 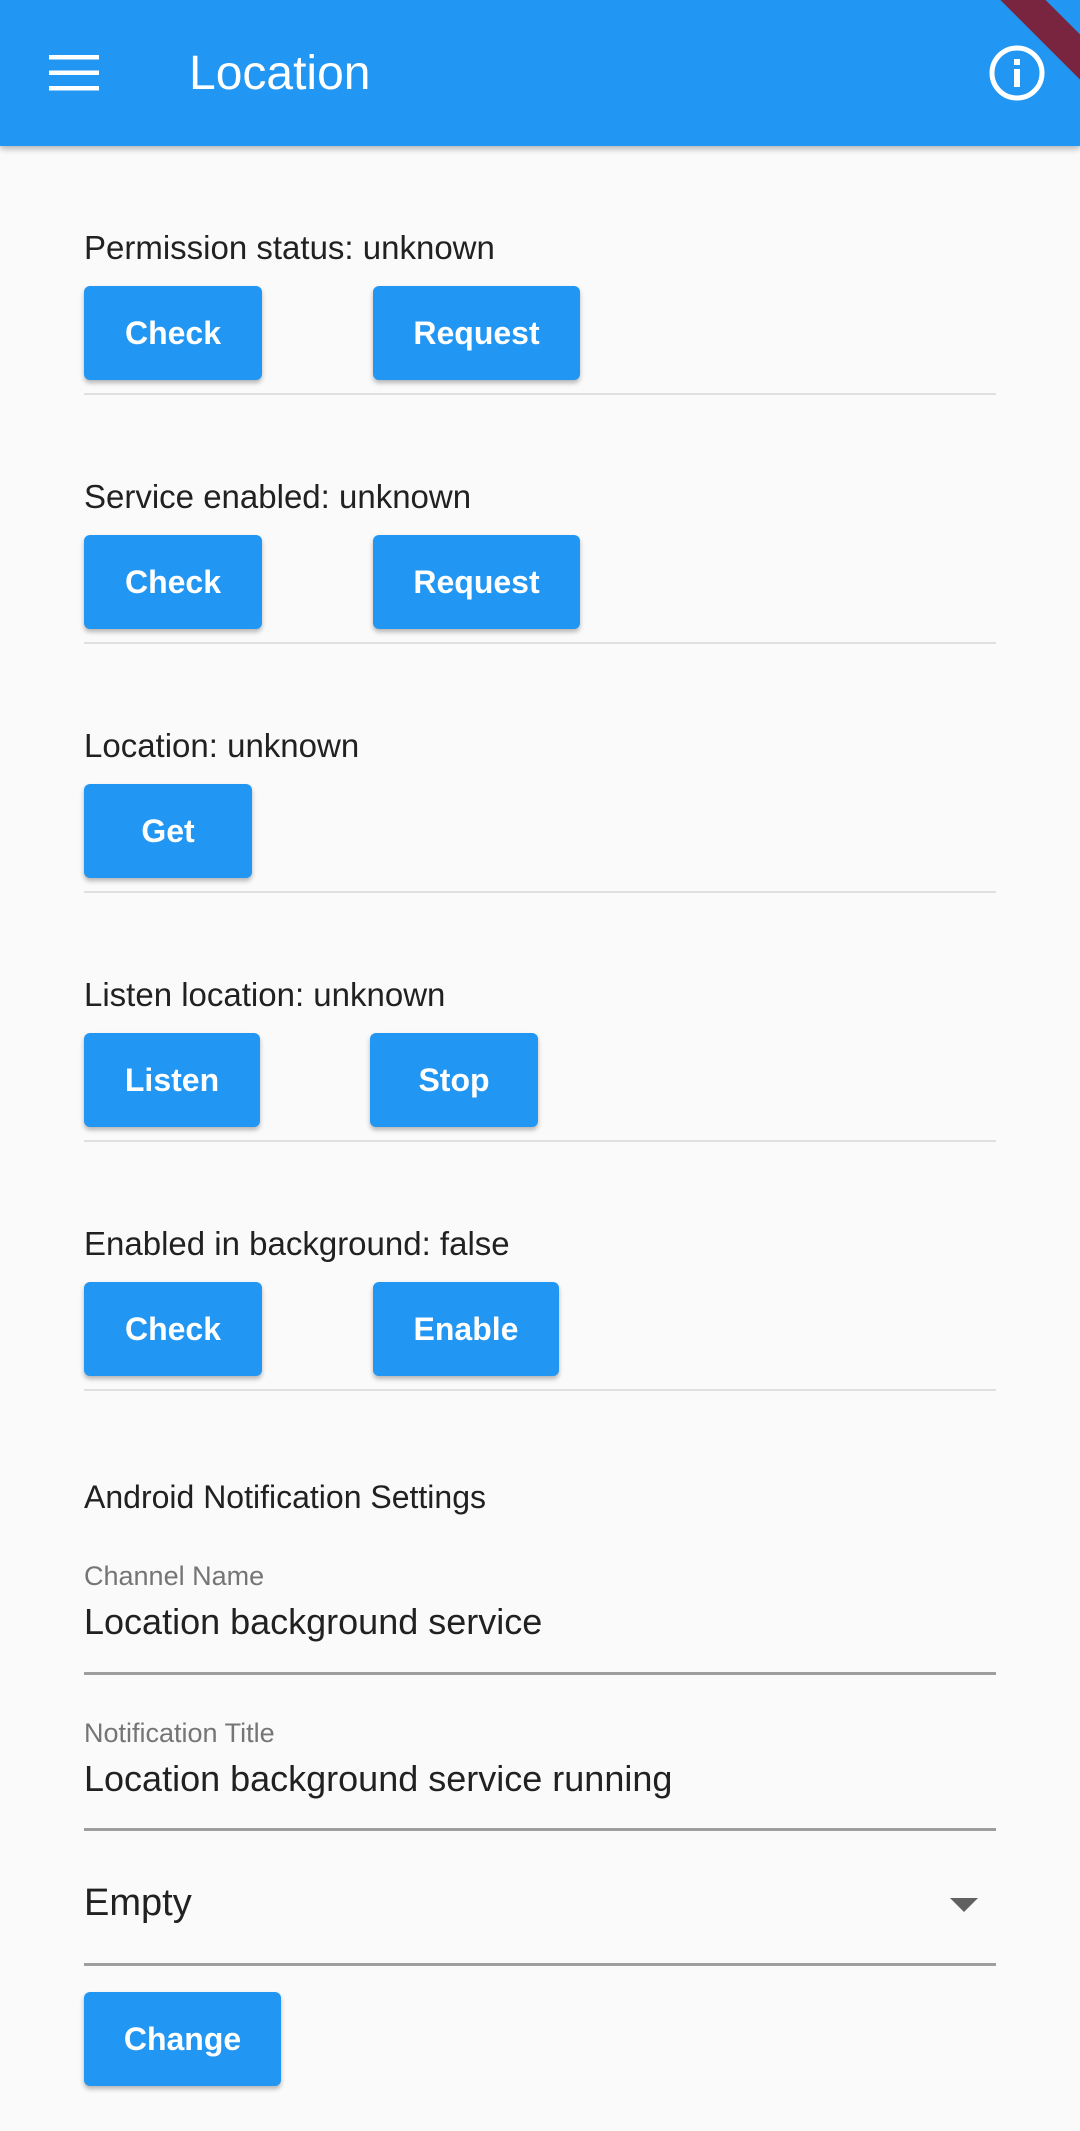 I want to click on channel-name-label: Channel Name, so click(x=174, y=1576).